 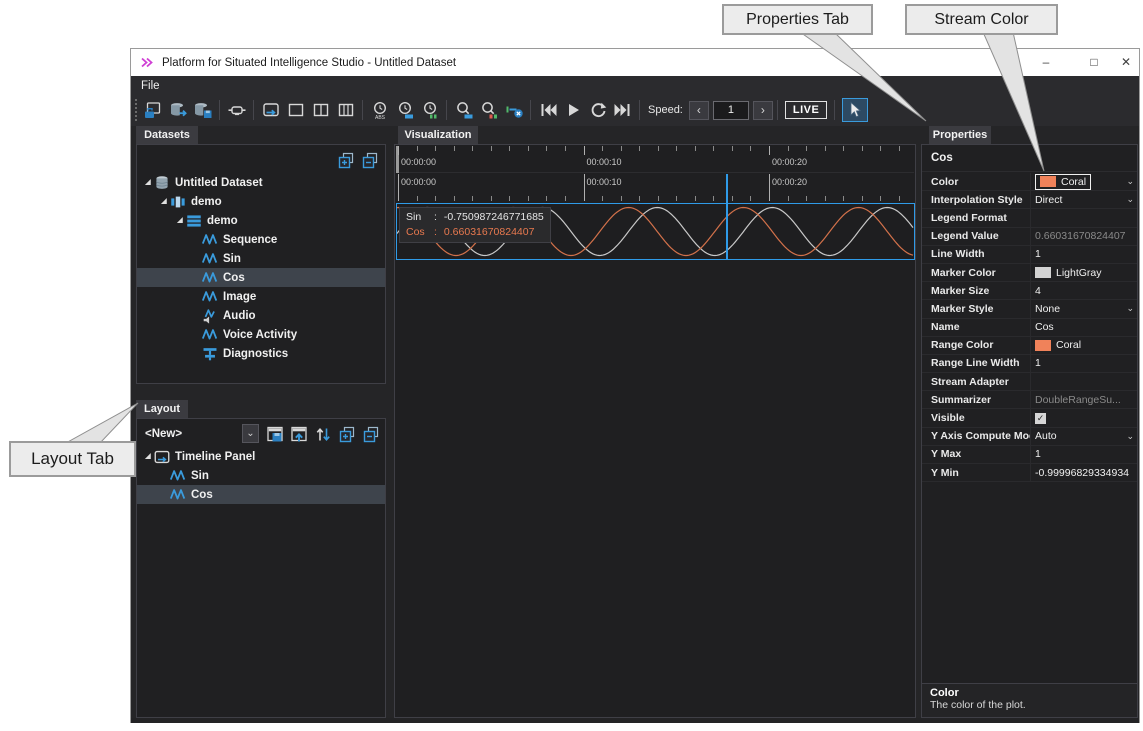 I want to click on property-value-y-axis-compute-mode: Auto ⌄, so click(x=1083, y=436).